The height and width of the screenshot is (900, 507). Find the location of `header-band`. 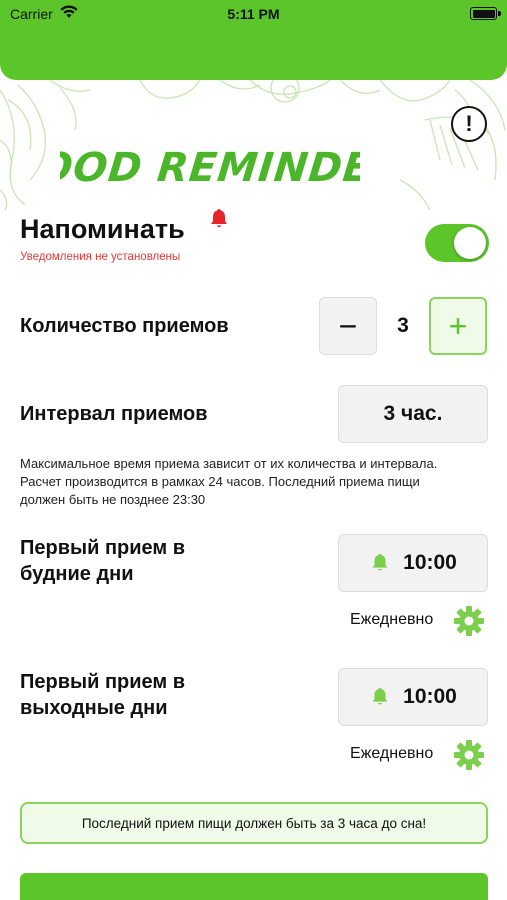

header-band is located at coordinates (253, 54).